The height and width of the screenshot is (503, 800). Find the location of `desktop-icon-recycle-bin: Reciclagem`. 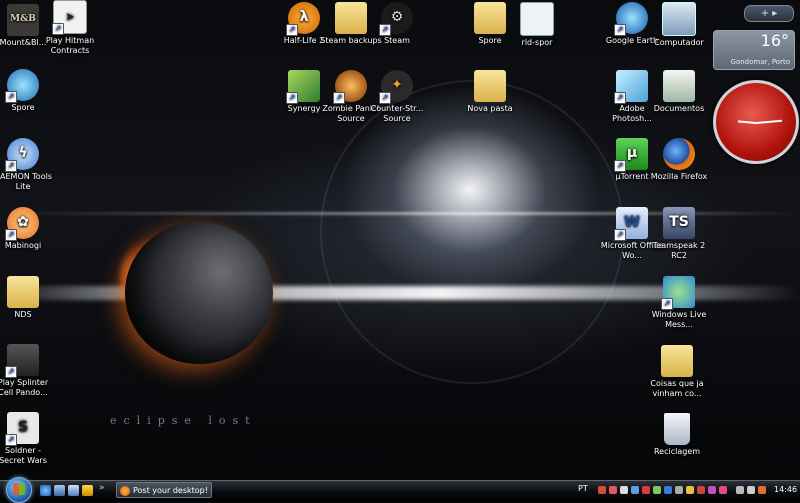

desktop-icon-recycle-bin: Reciclagem is located at coordinates (677, 435).